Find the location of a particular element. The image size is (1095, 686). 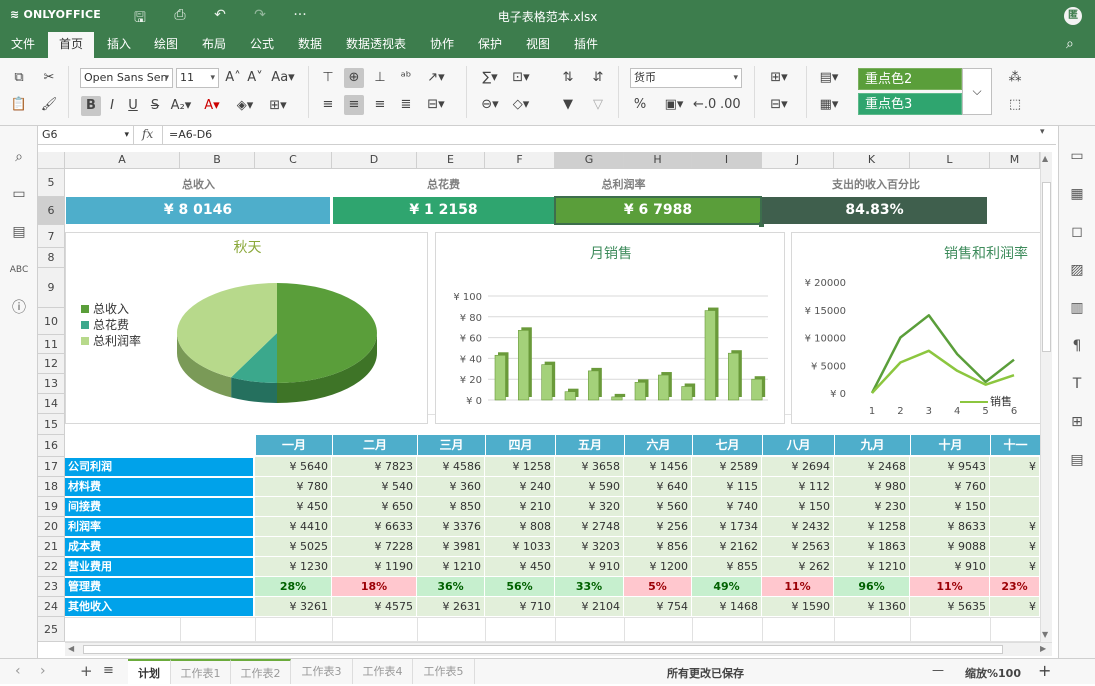

chevron-down-icon: ▾ is located at coordinates (1042, 132).